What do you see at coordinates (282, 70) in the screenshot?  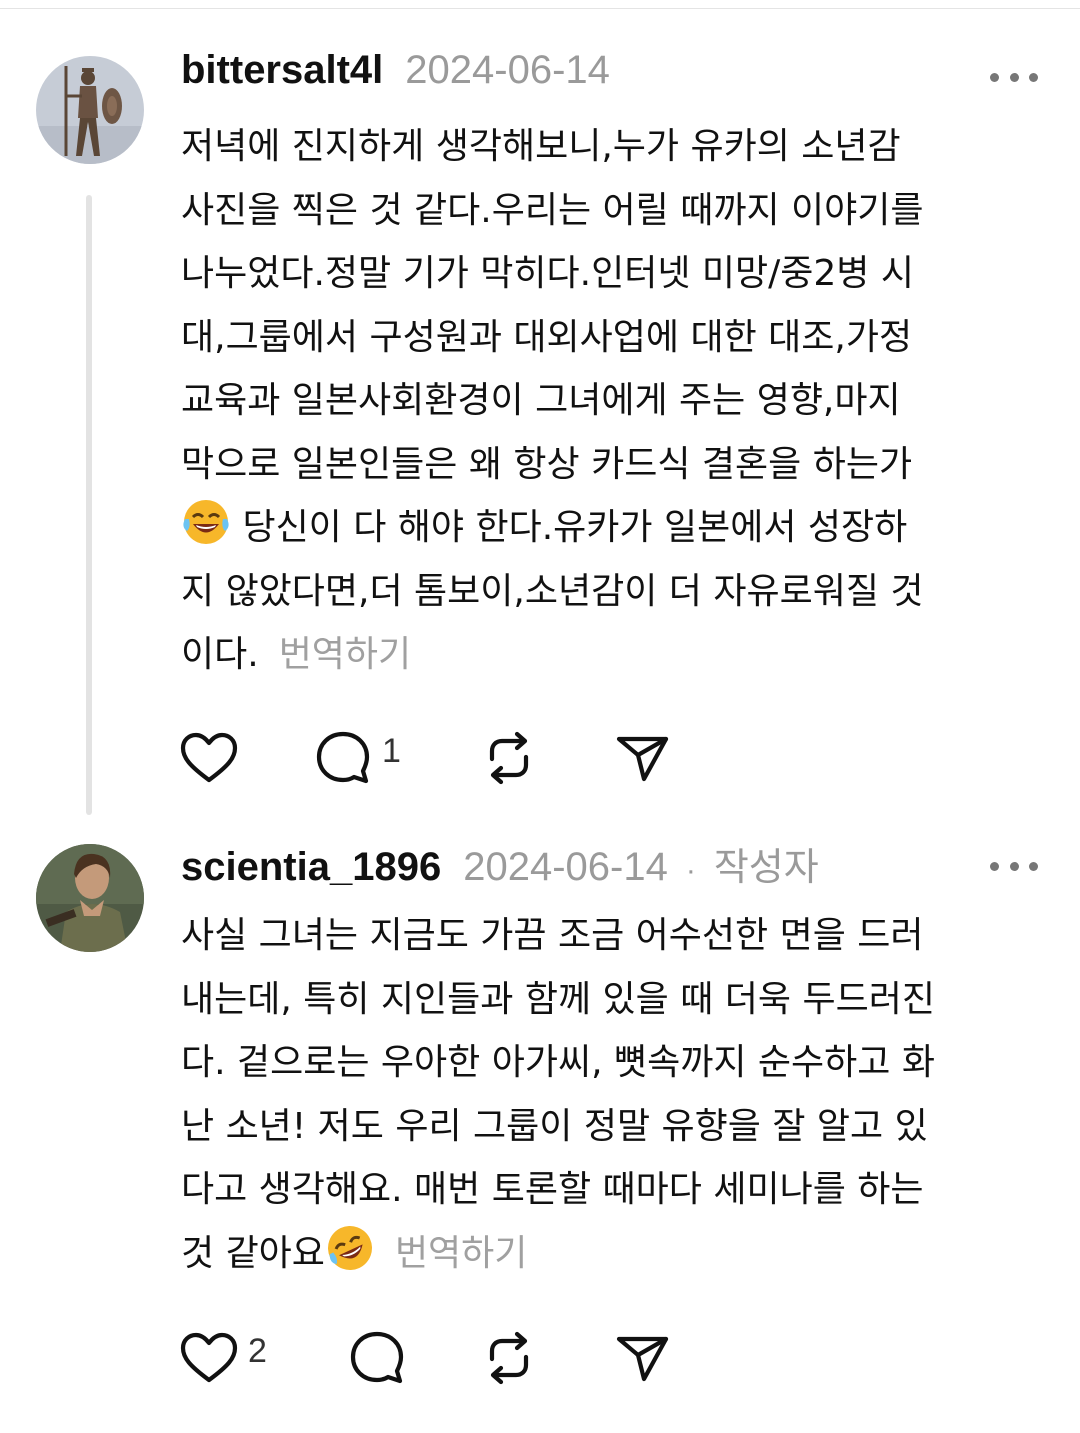 I see `username: bittersalt4l` at bounding box center [282, 70].